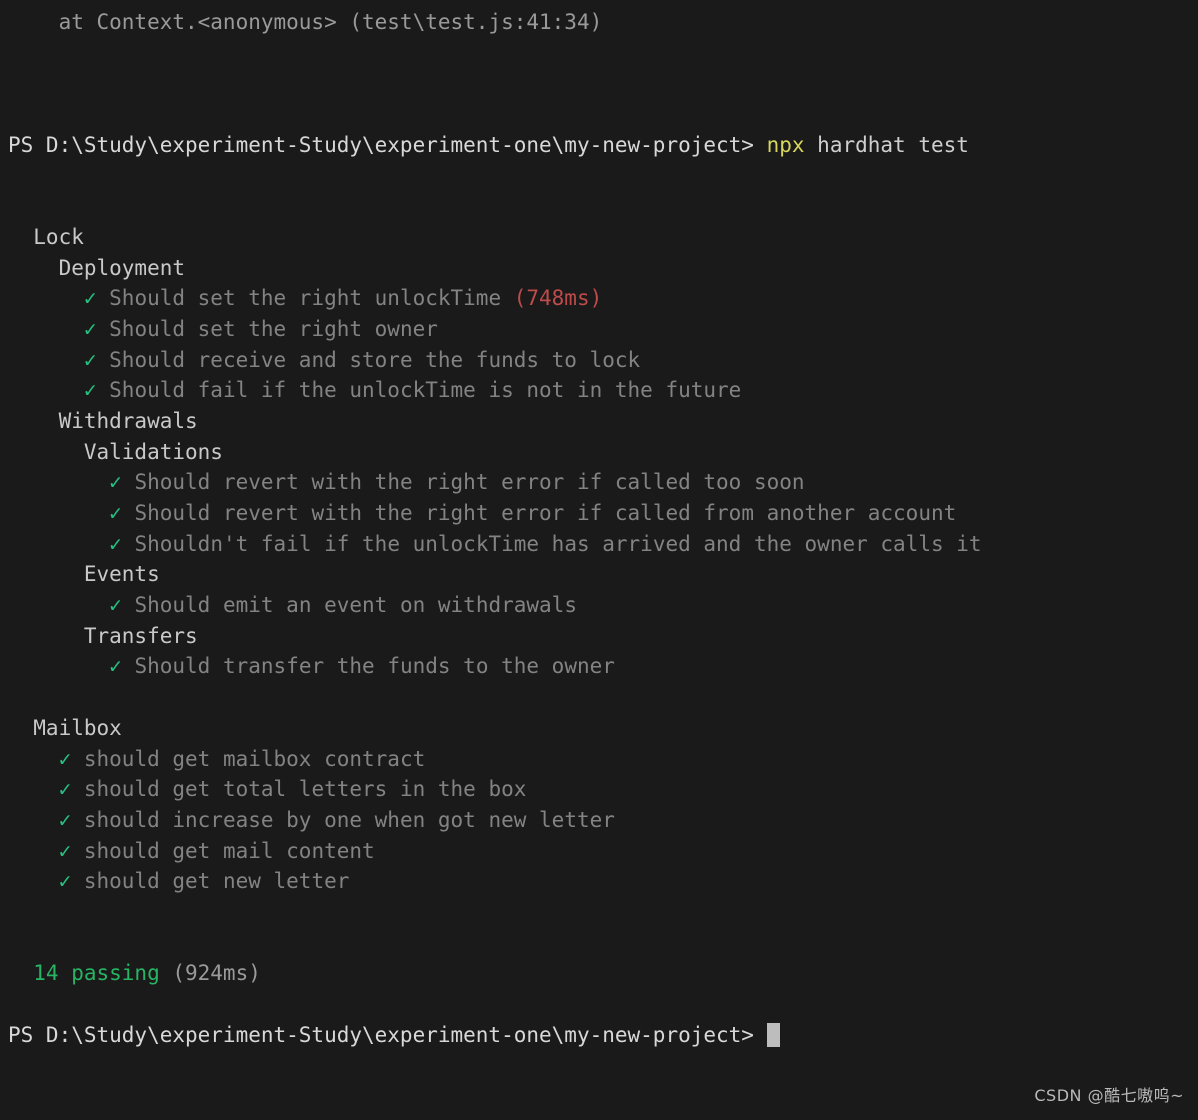 The width and height of the screenshot is (1198, 1120). What do you see at coordinates (599, 452) in the screenshot?
I see `suite-heading: Validations` at bounding box center [599, 452].